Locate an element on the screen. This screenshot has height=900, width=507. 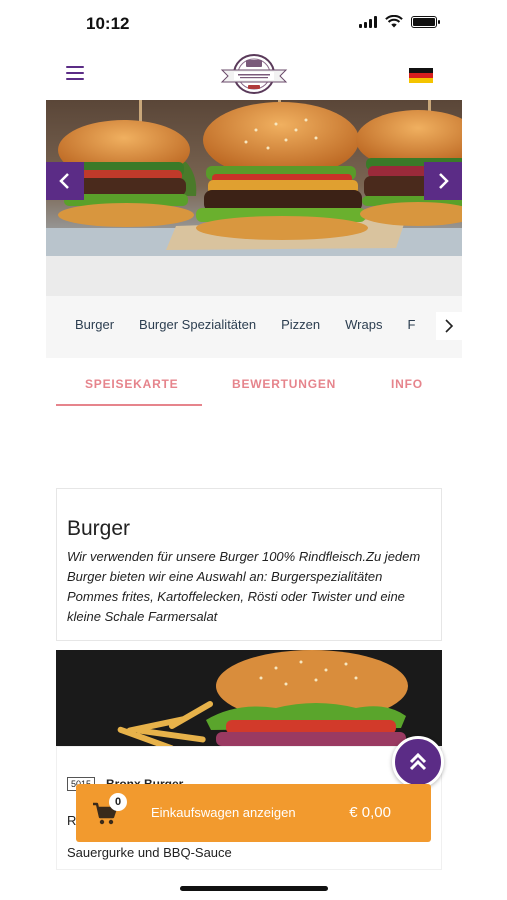
tab-speisekarte: SPEISEKARTE is located at coordinates (132, 384).